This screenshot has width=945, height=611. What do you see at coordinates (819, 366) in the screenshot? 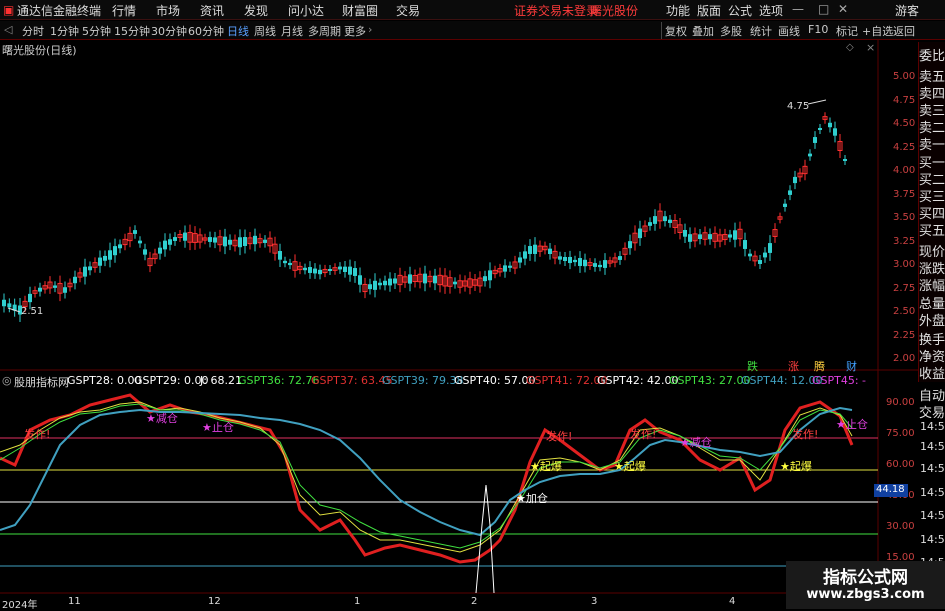
I see `mark-teng: 腾` at bounding box center [819, 366].